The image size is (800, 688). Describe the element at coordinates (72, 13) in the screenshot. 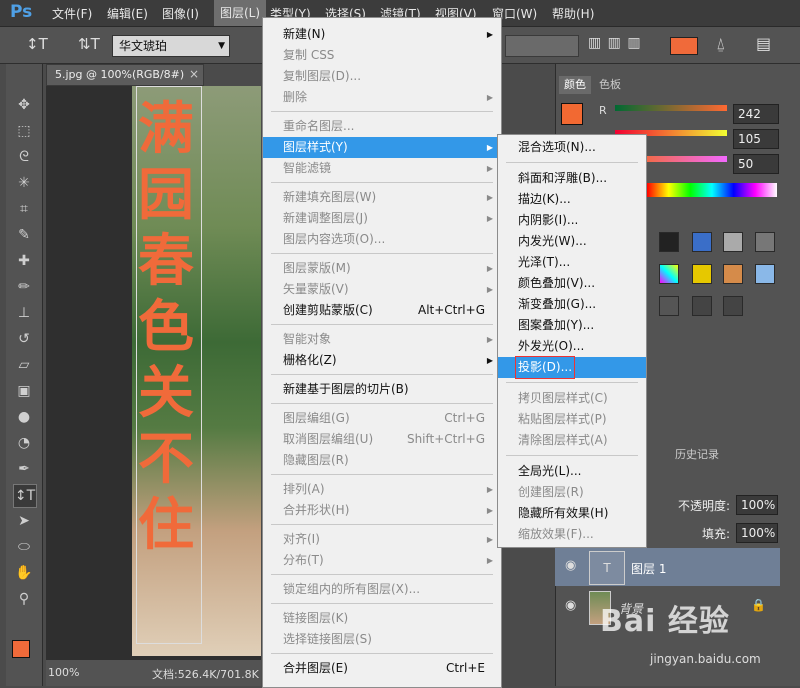

I see `menu-item: 文件(F)` at that location.